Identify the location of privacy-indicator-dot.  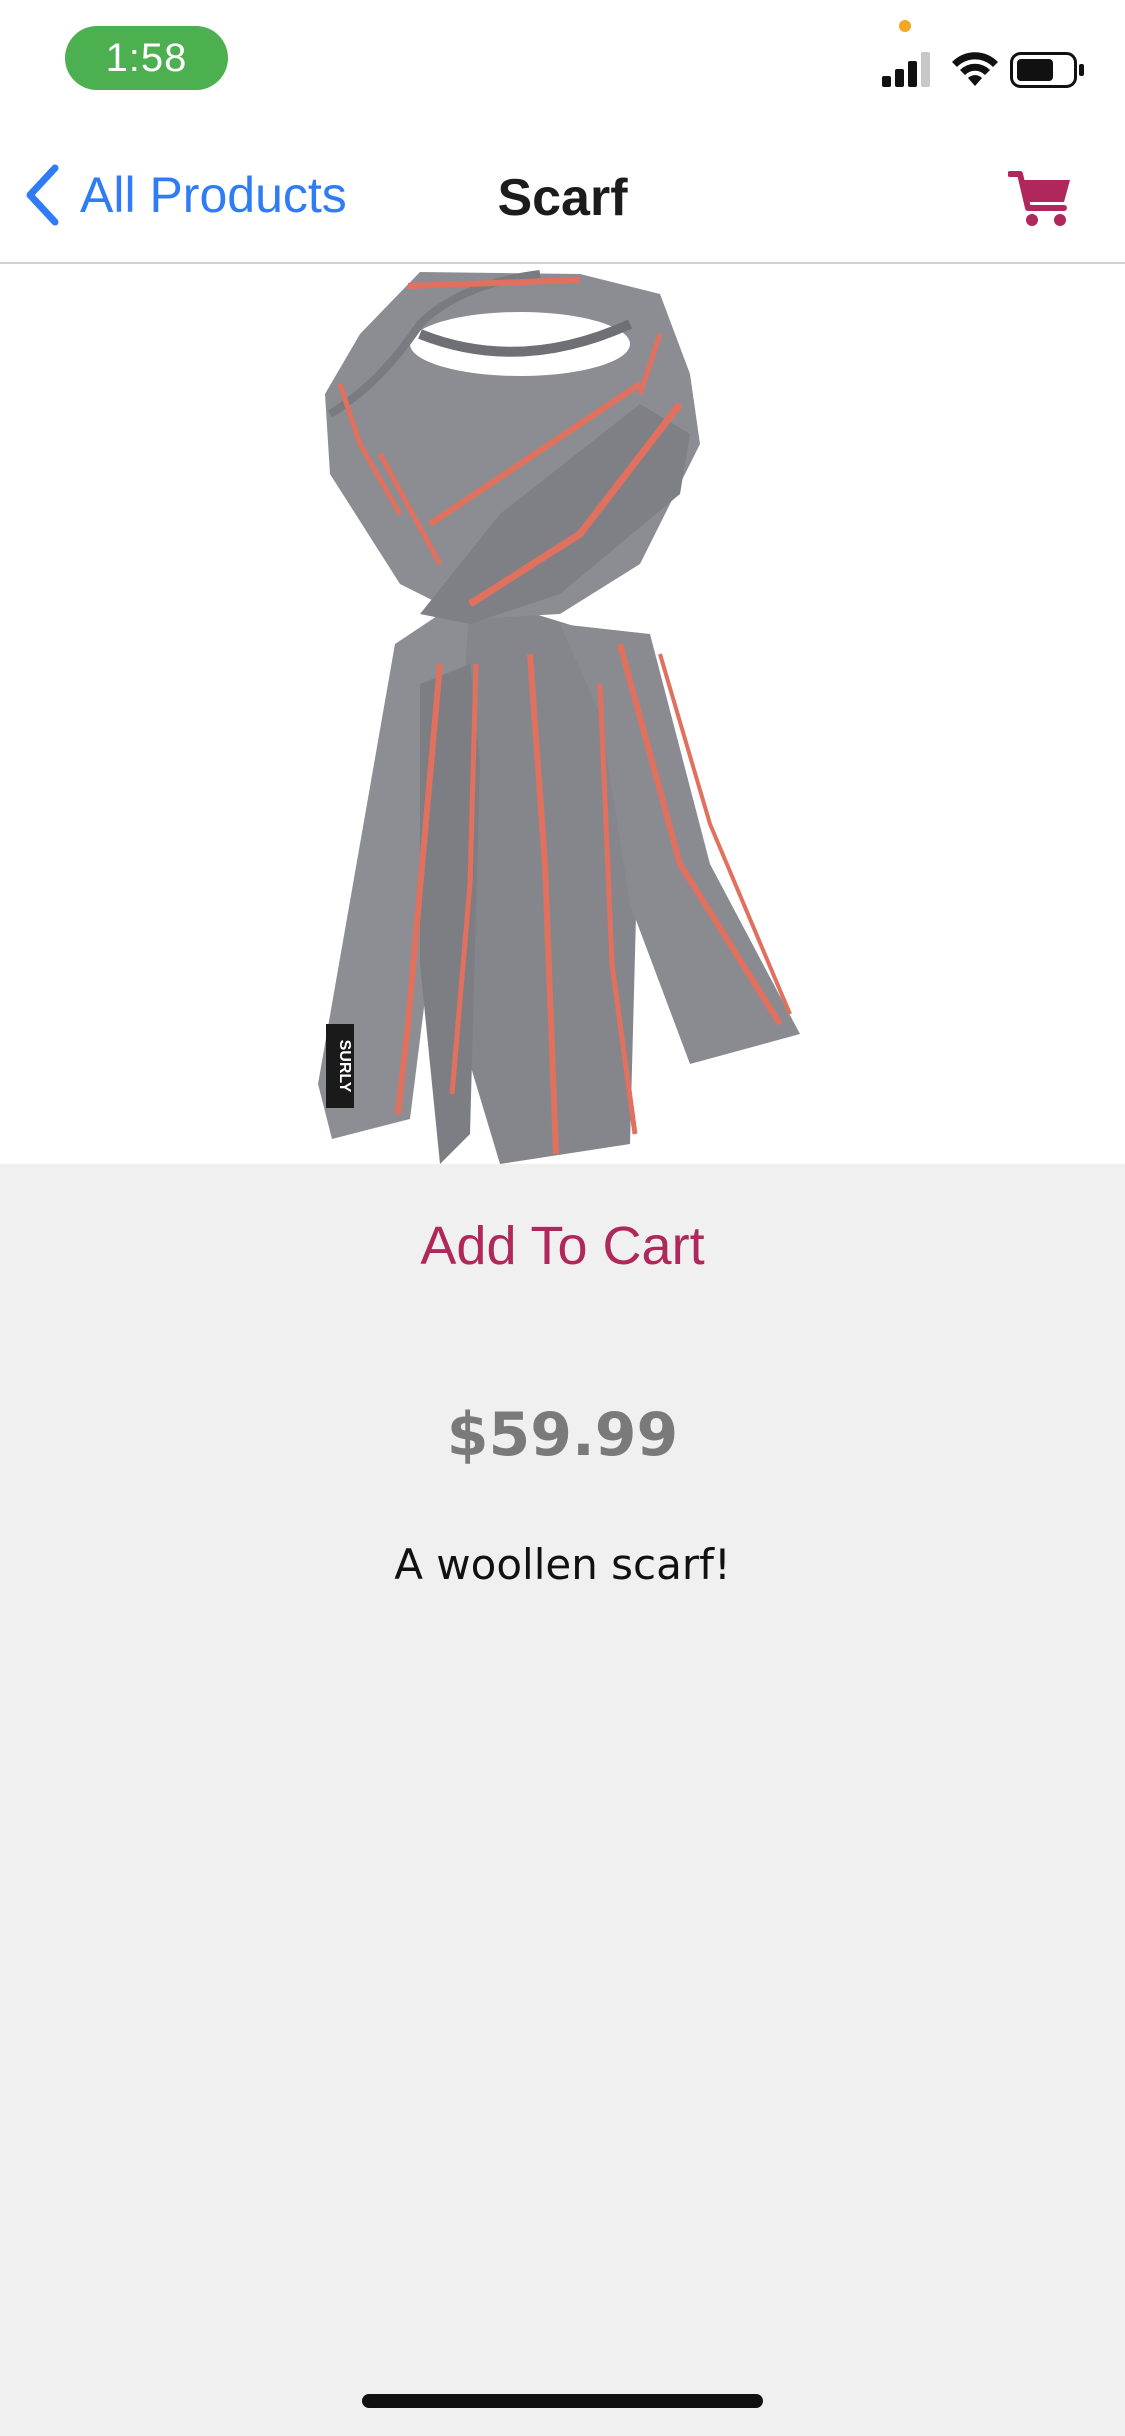
(905, 26).